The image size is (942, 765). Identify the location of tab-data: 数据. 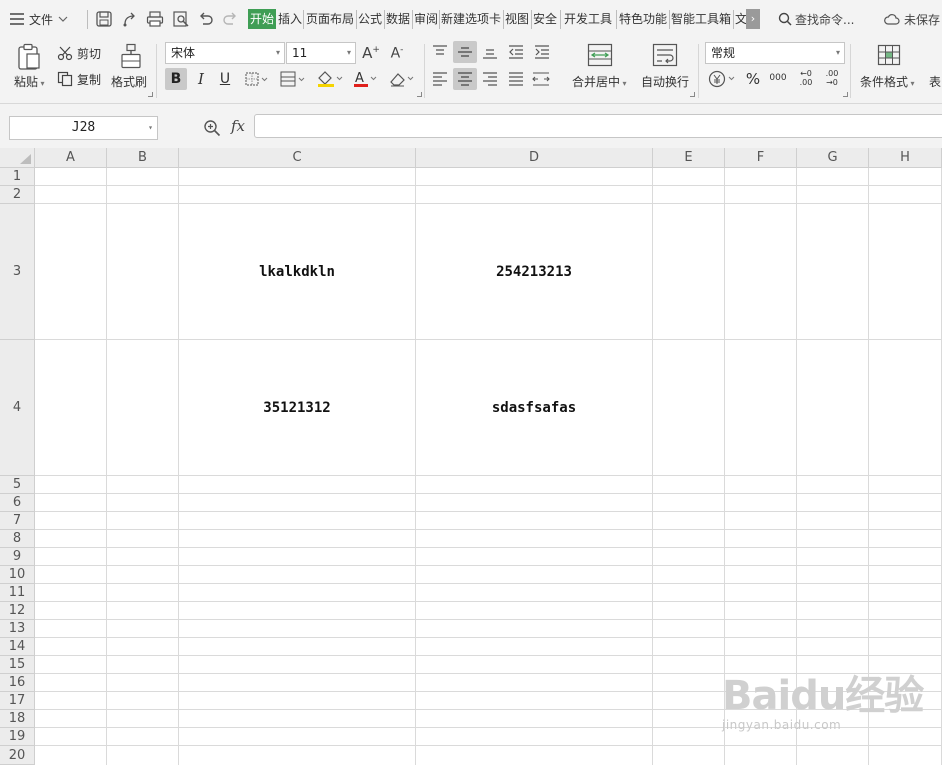
(398, 19).